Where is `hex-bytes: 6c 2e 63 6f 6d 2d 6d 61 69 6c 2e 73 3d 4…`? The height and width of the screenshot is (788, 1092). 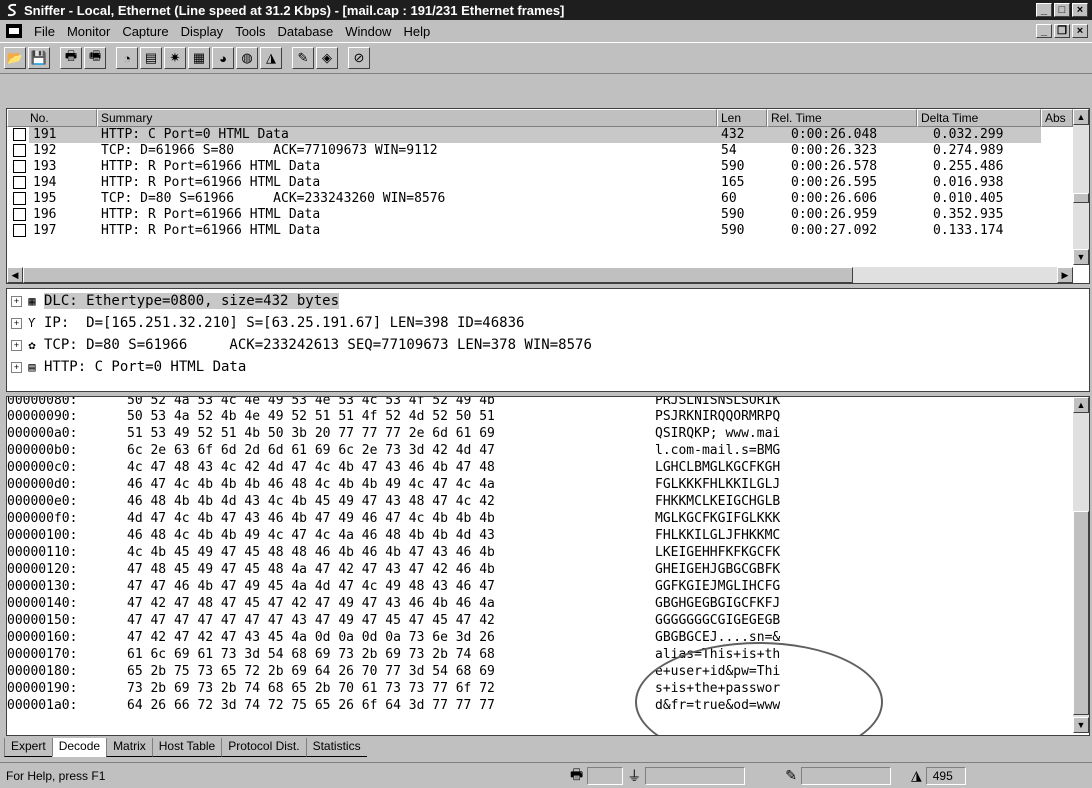 hex-bytes: 6c 2e 63 6f 6d 2d 6d 61 69 6c 2e 73 3d 4… is located at coordinates (311, 450).